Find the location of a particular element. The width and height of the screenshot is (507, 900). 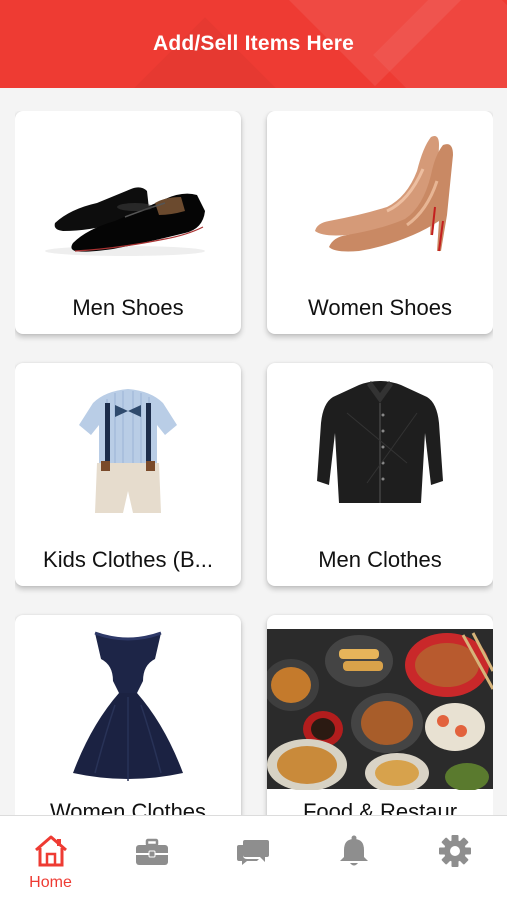

tab-messages is located at coordinates (252, 858).